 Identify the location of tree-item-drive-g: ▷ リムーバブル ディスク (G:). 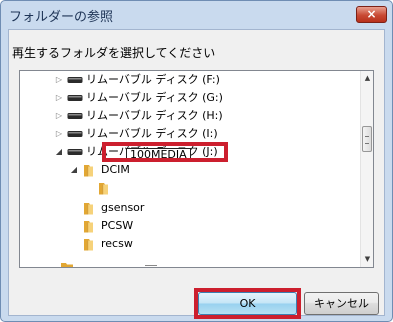
(185, 98).